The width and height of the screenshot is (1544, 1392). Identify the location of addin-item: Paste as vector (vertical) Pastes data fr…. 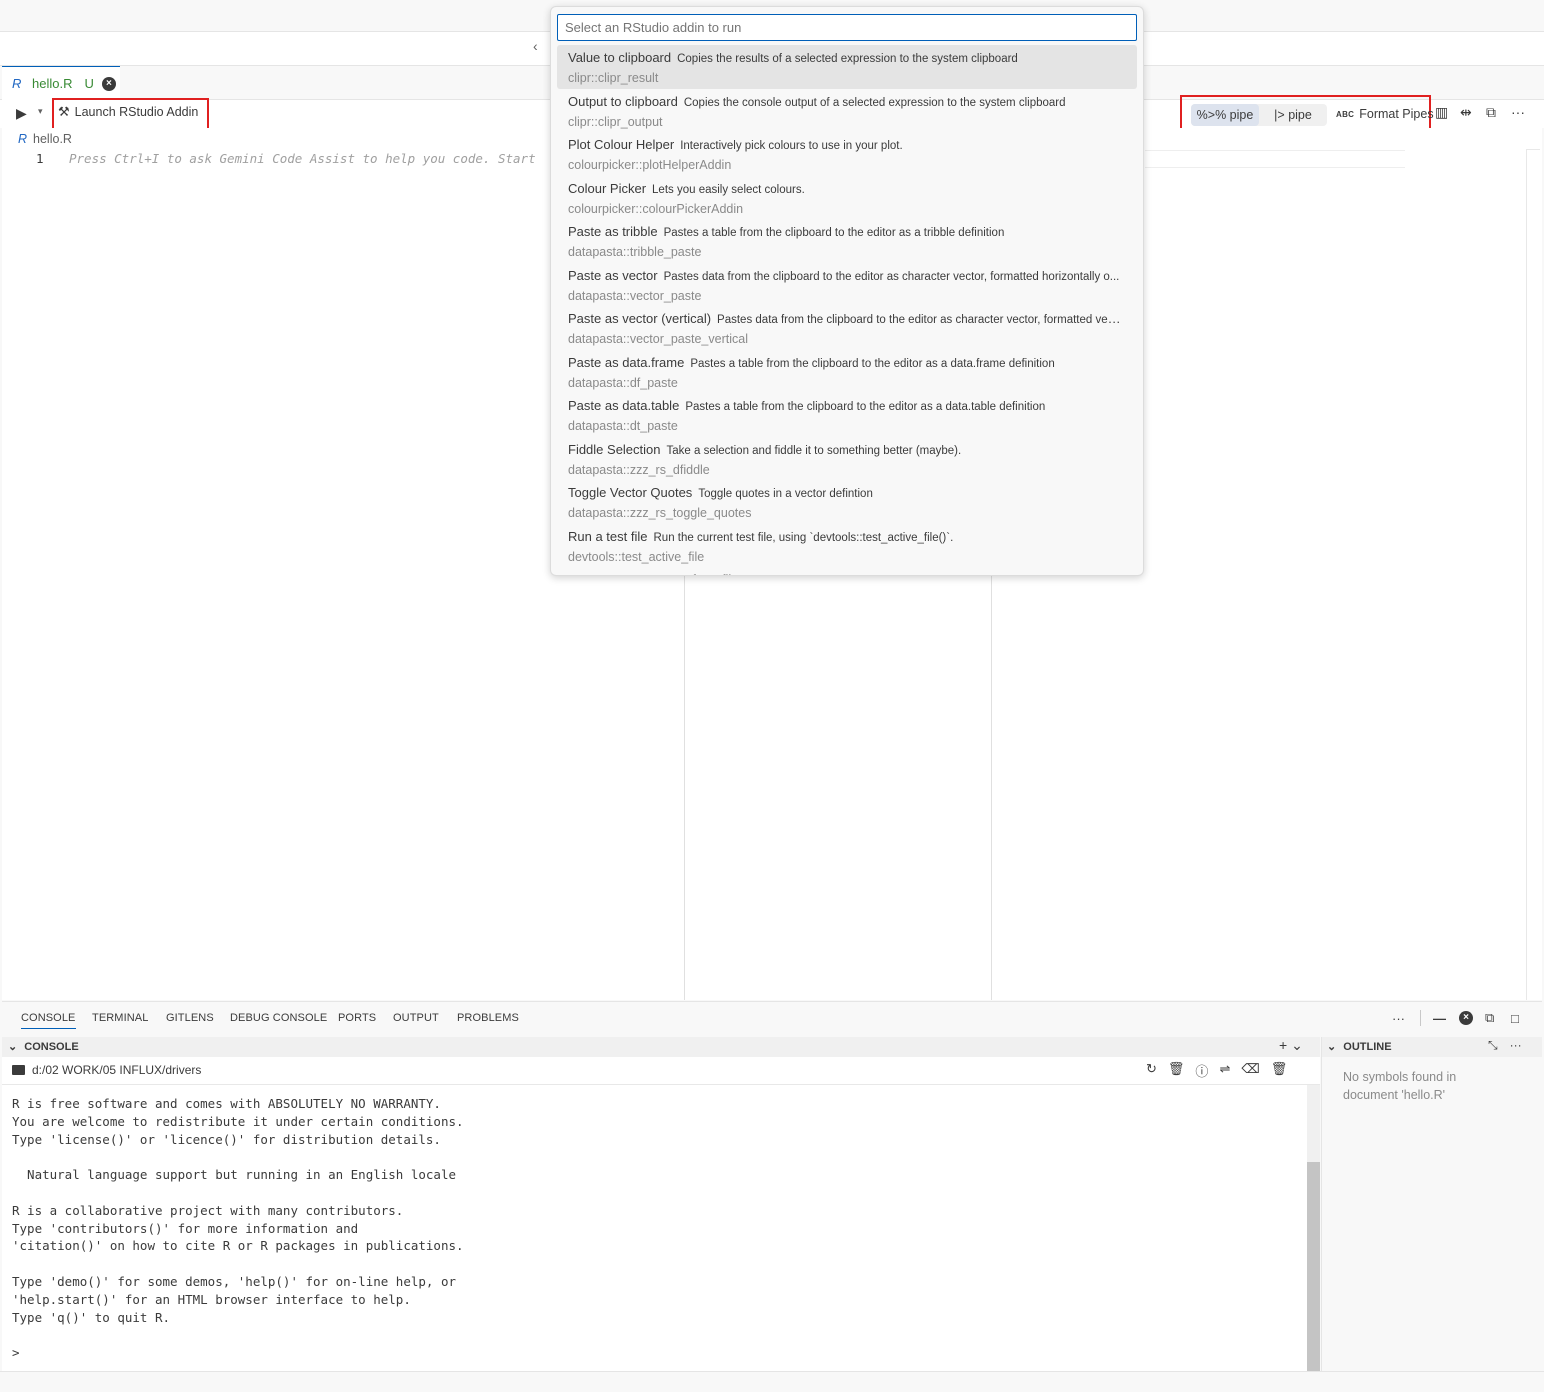
(847, 328).